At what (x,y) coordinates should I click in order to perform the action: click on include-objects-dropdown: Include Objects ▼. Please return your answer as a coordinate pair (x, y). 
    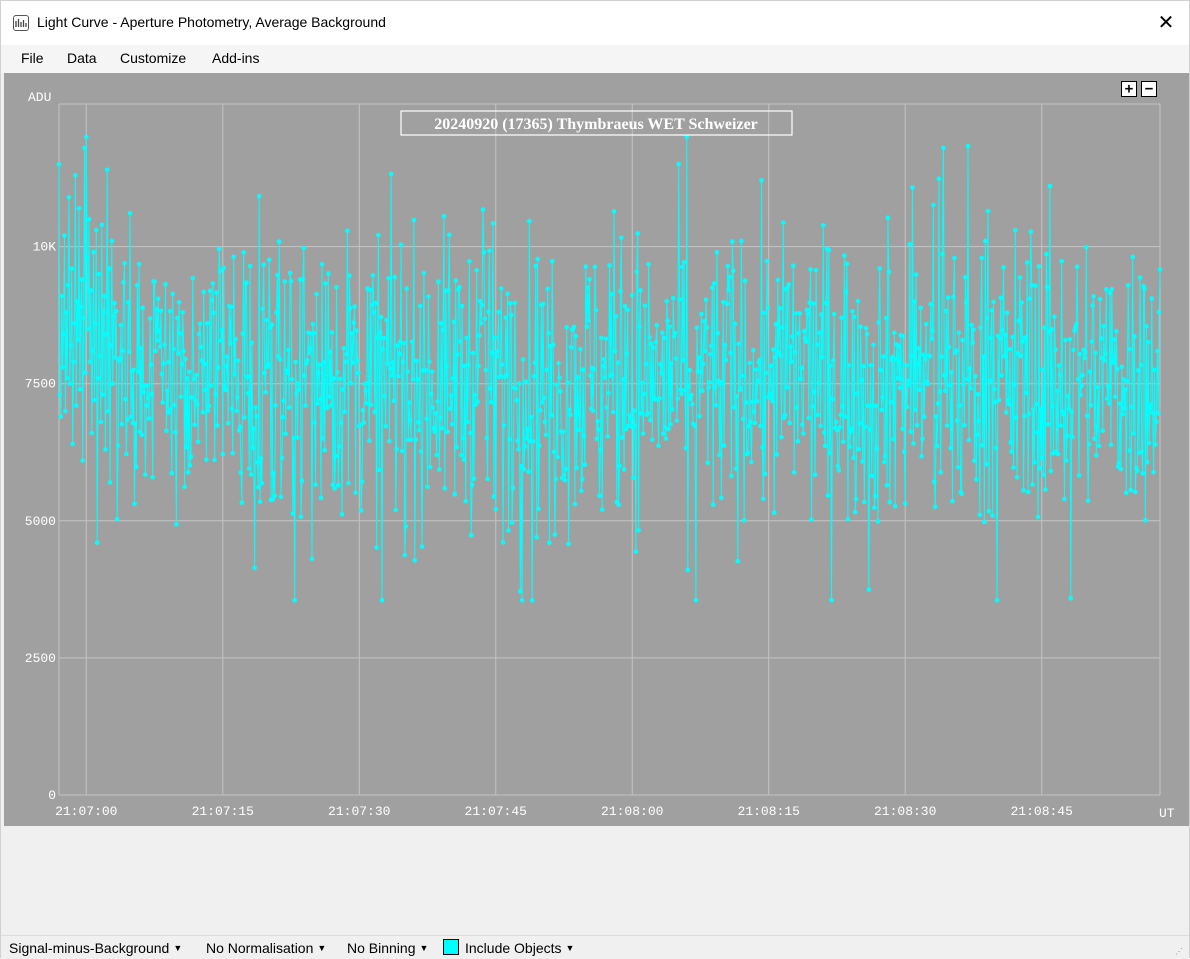
    Looking at the image, I should click on (519, 948).